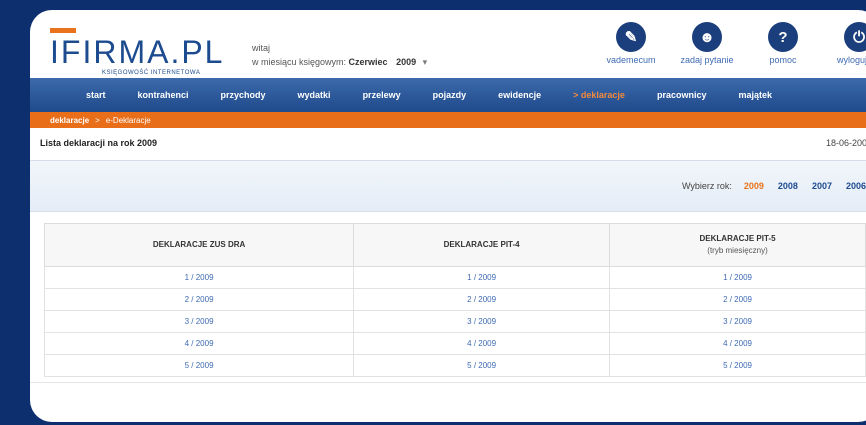 The width and height of the screenshot is (866, 425). I want to click on accounting-month: w miesiącu księgowym: Czerwiec 2009 ▾, so click(339, 62).